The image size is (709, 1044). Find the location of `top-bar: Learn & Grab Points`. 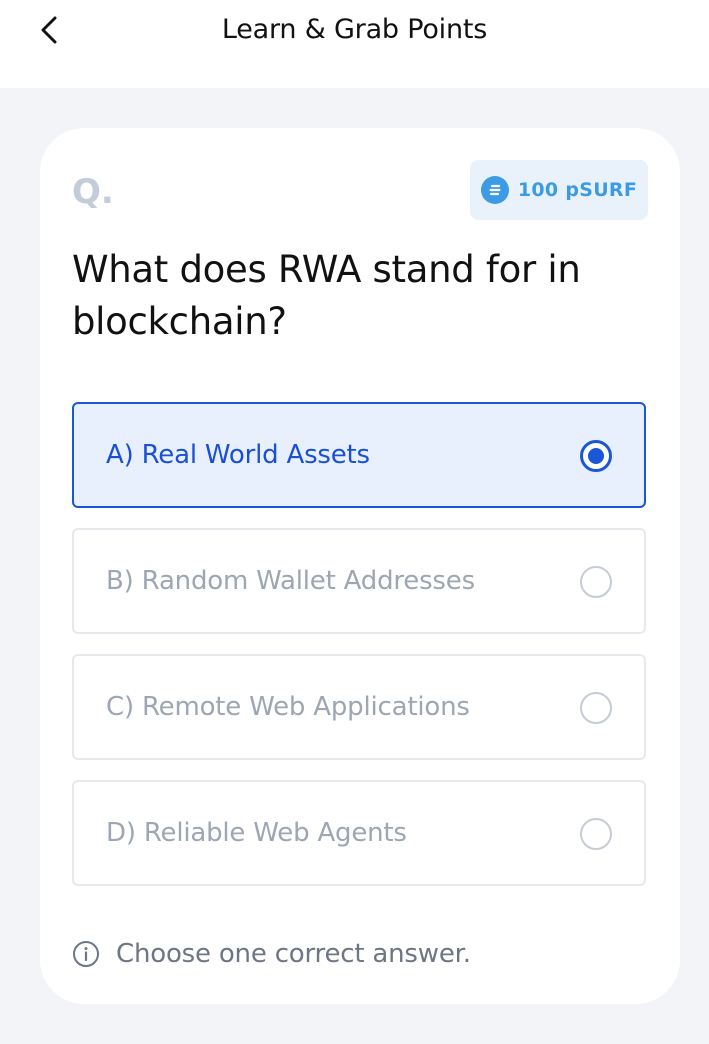

top-bar: Learn & Grab Points is located at coordinates (354, 44).